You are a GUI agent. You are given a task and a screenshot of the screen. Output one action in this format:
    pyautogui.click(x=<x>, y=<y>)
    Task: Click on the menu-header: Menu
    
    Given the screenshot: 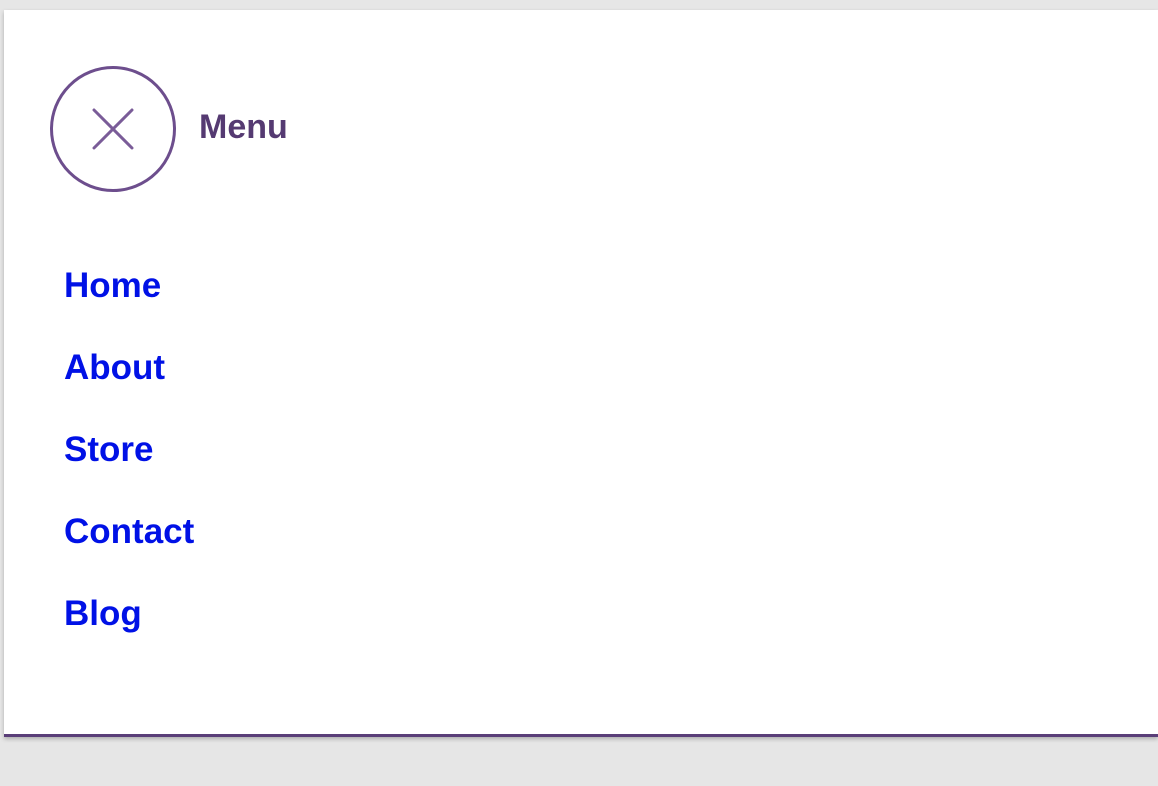 What is the action you would take?
    pyautogui.click(x=169, y=129)
    